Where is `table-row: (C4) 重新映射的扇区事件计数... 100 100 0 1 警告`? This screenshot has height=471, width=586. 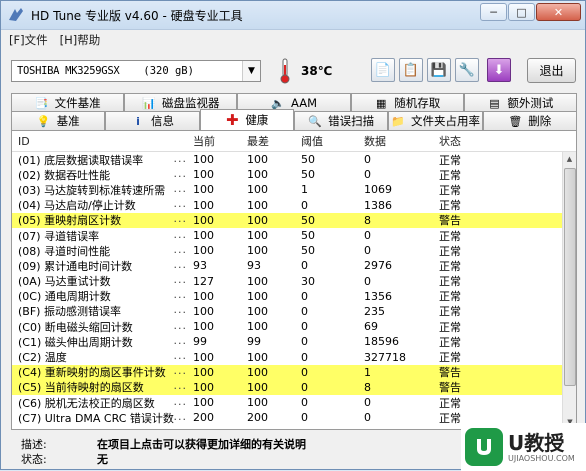
table-row: (C4) 重新映射的扇区事件计数... 100 100 0 1 警告 is located at coordinates (294, 372).